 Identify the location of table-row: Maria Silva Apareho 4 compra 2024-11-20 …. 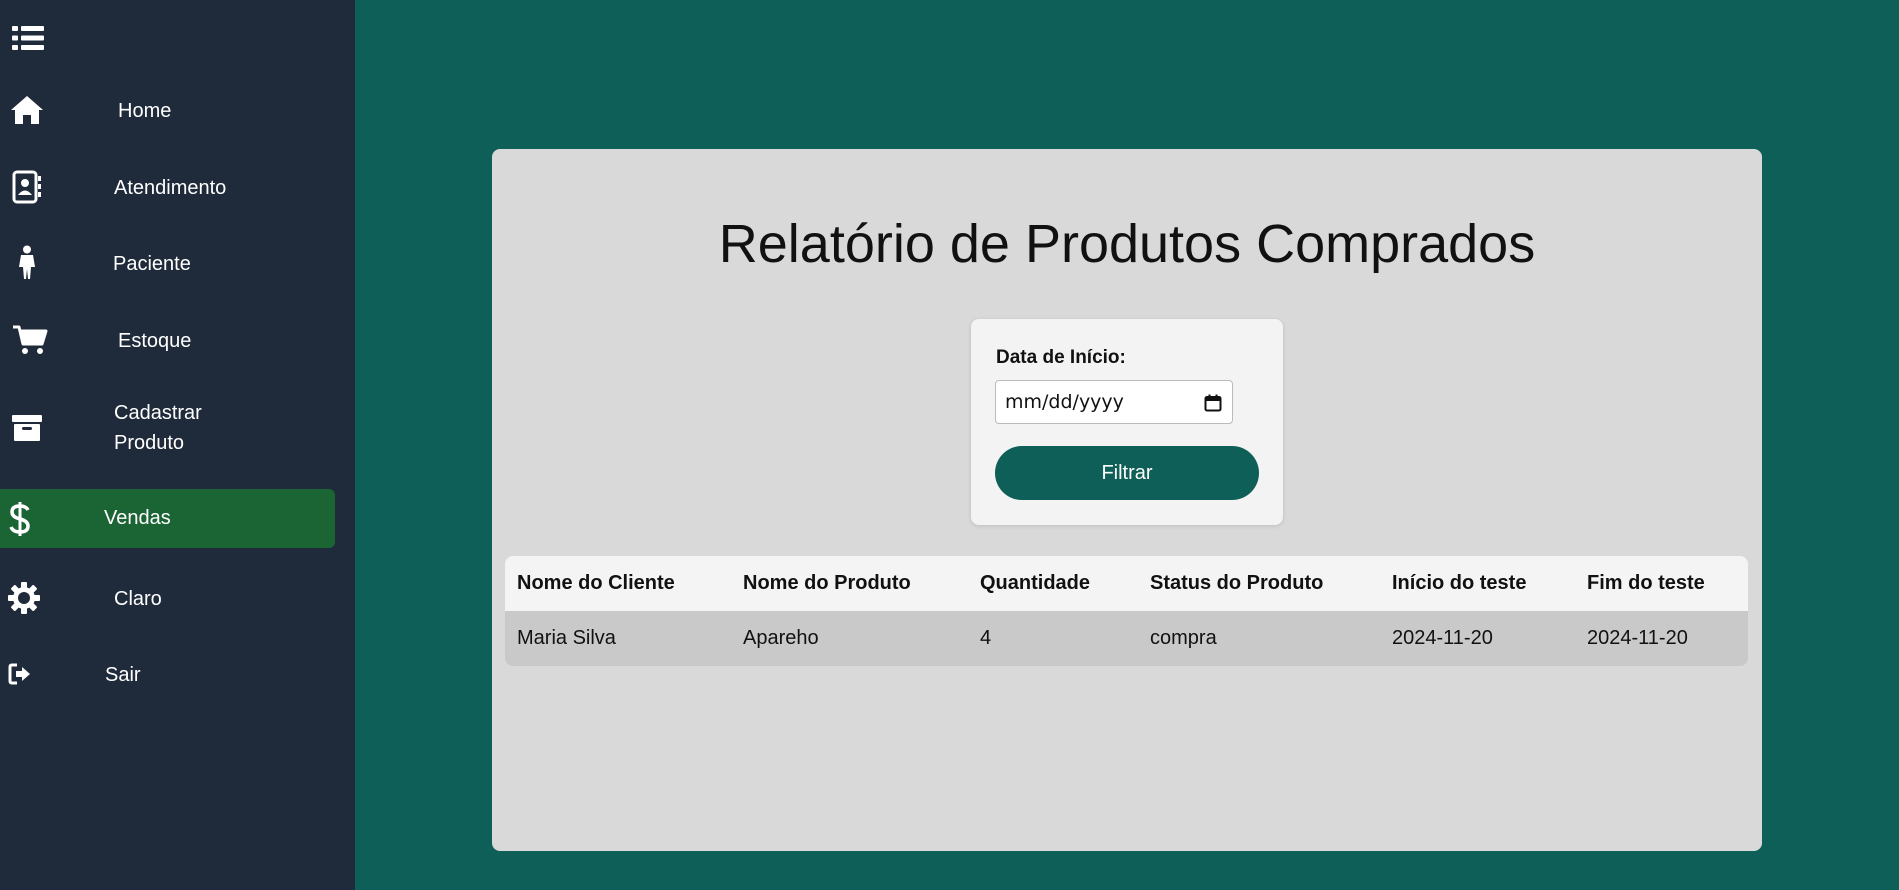
(1126, 638).